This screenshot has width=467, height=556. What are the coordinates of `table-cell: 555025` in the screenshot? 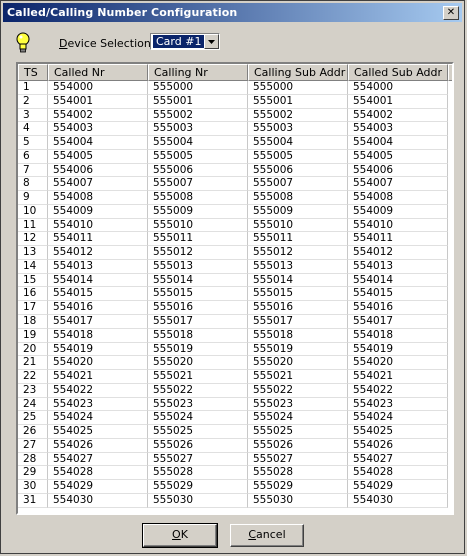 It's located at (298, 432).